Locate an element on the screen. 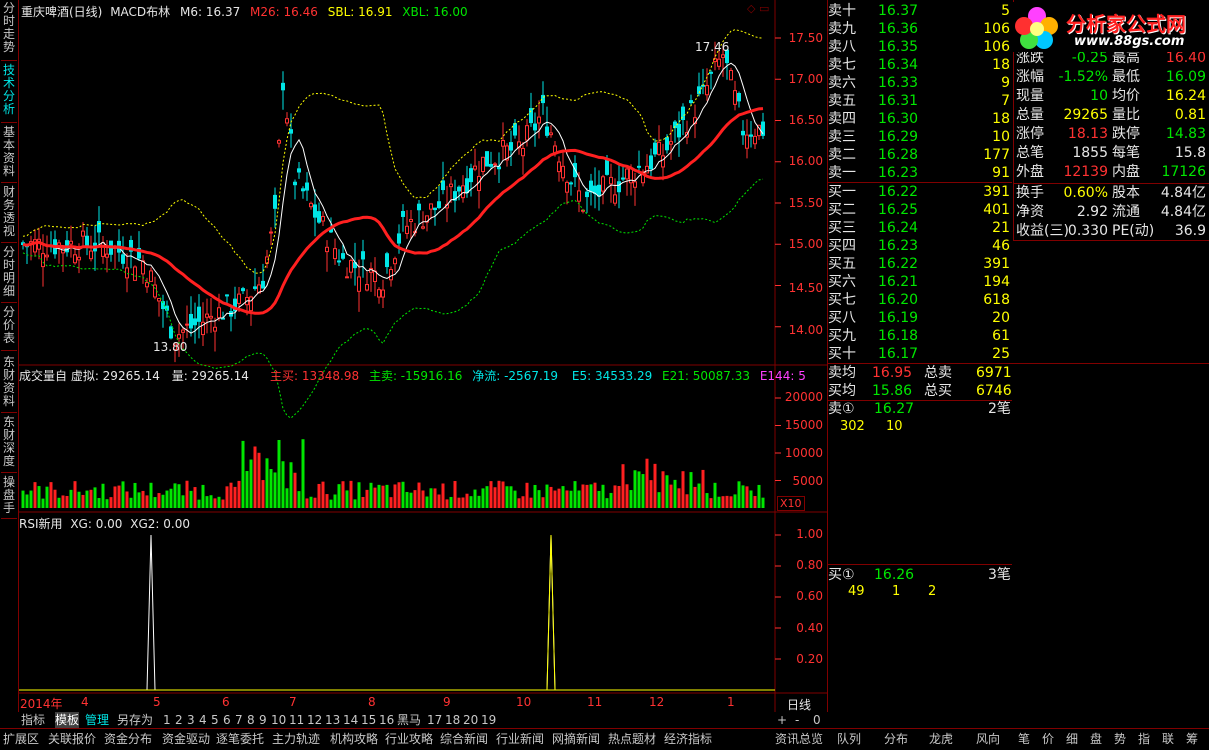 The height and width of the screenshot is (750, 1209). toolbar-tab: 6 is located at coordinates (227, 720).